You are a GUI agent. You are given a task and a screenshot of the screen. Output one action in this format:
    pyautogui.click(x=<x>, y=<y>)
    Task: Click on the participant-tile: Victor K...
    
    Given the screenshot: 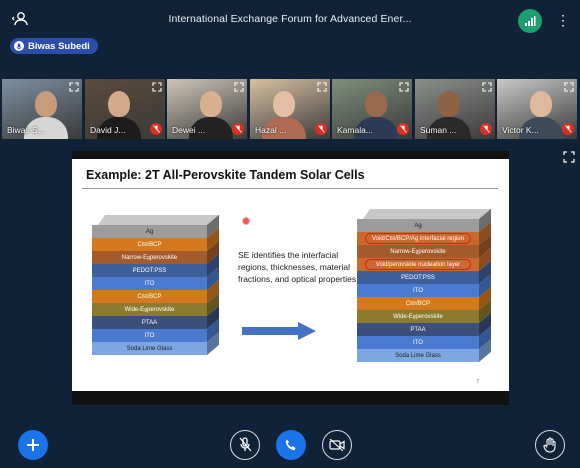 What is the action you would take?
    pyautogui.click(x=537, y=109)
    